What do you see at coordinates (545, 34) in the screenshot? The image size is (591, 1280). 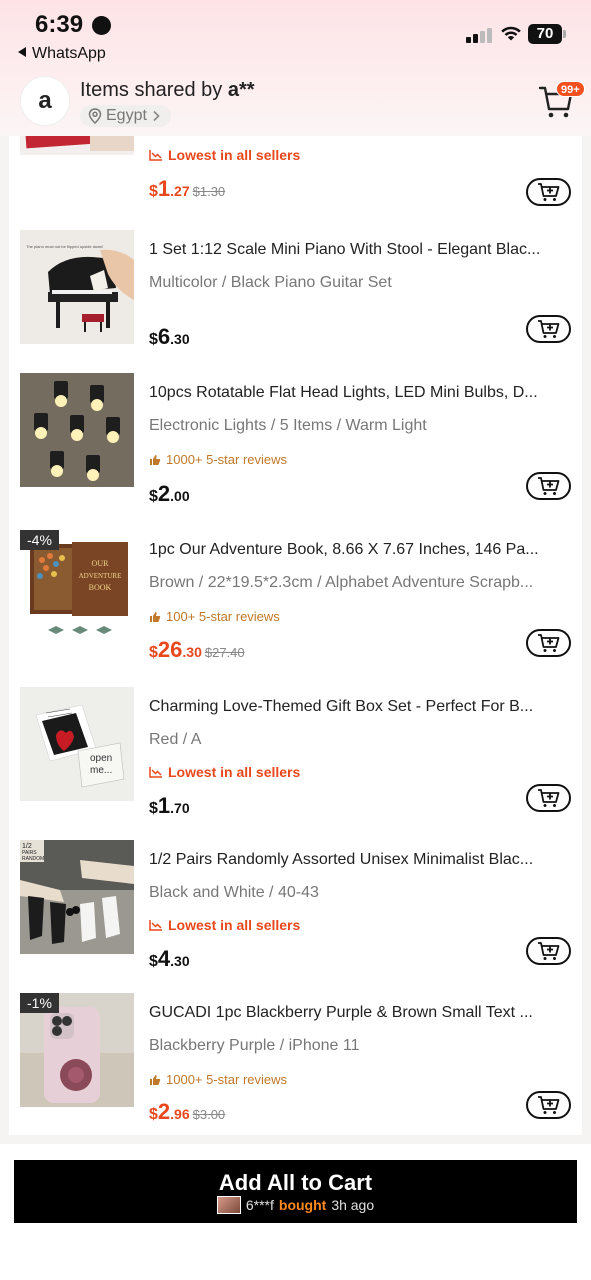 I see `battery-indicator: 70` at bounding box center [545, 34].